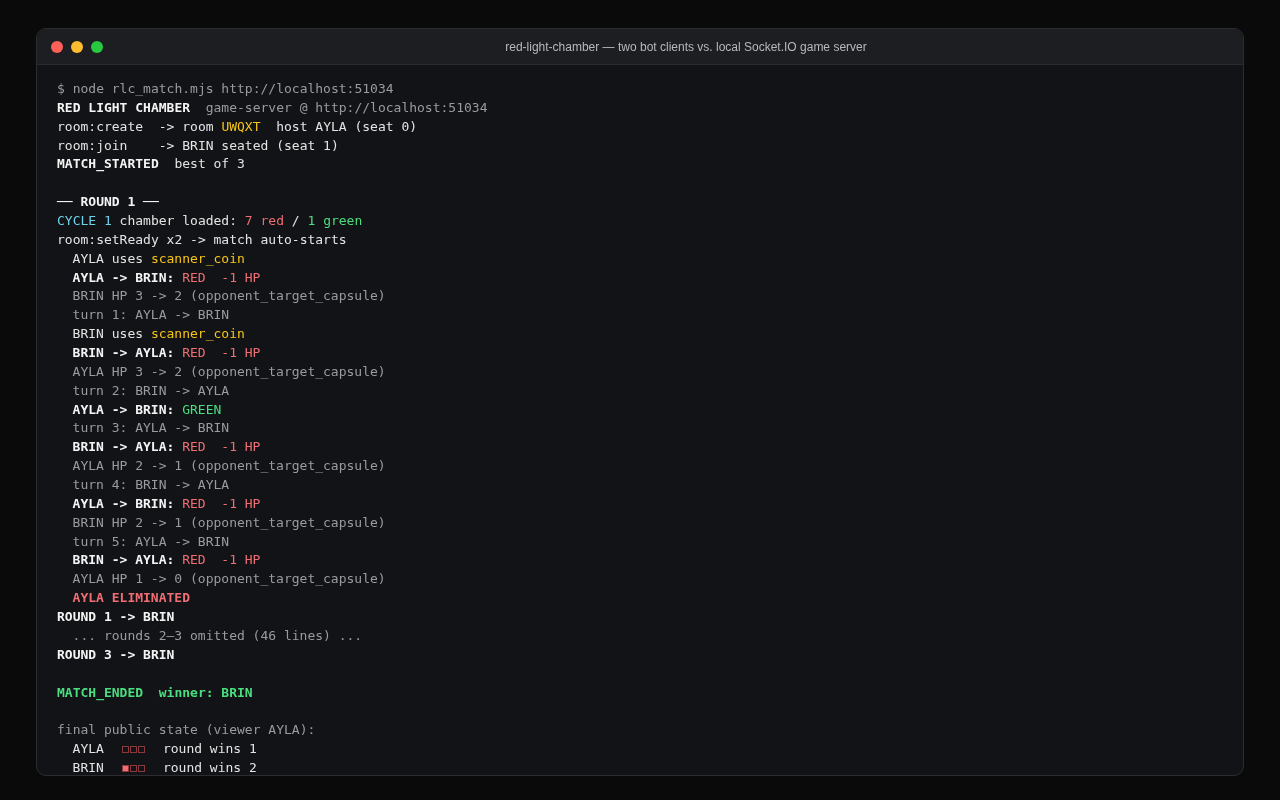  Describe the element at coordinates (147, 409) in the screenshot. I see `terminal-line: AYLA -> BRIN: GREEN` at that location.